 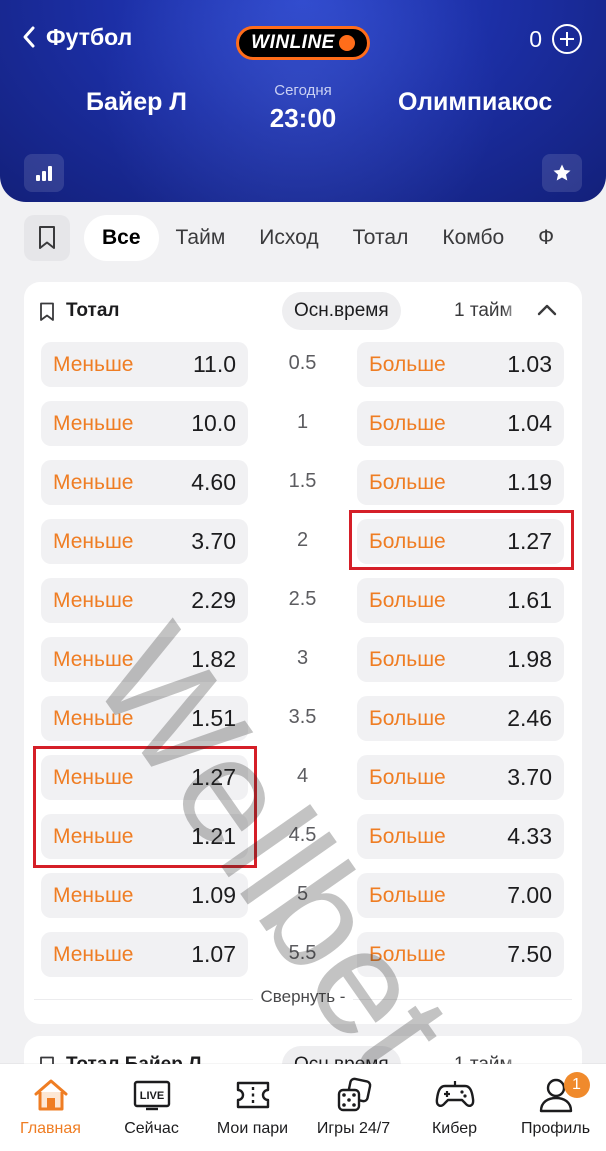 I want to click on under-odd-button: Меньше 1.51, so click(x=144, y=718).